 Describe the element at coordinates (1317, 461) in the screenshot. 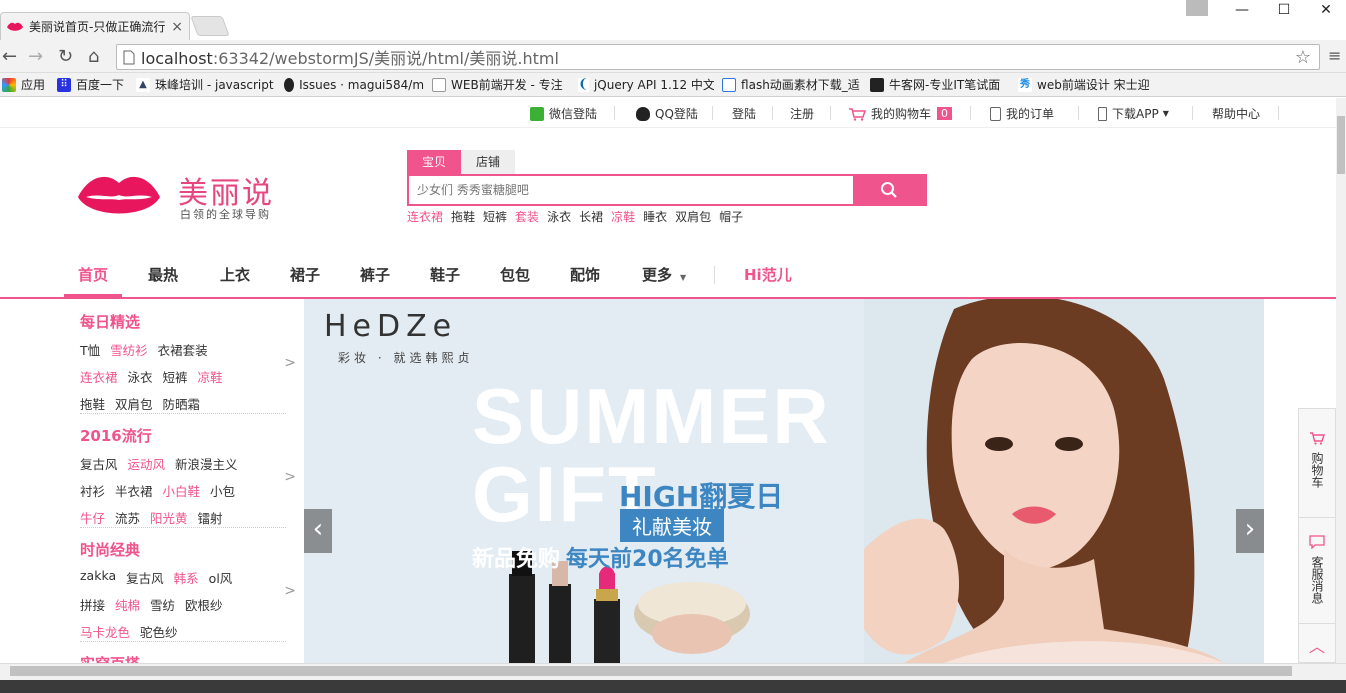

I see `side-cart-button: 购物车` at that location.